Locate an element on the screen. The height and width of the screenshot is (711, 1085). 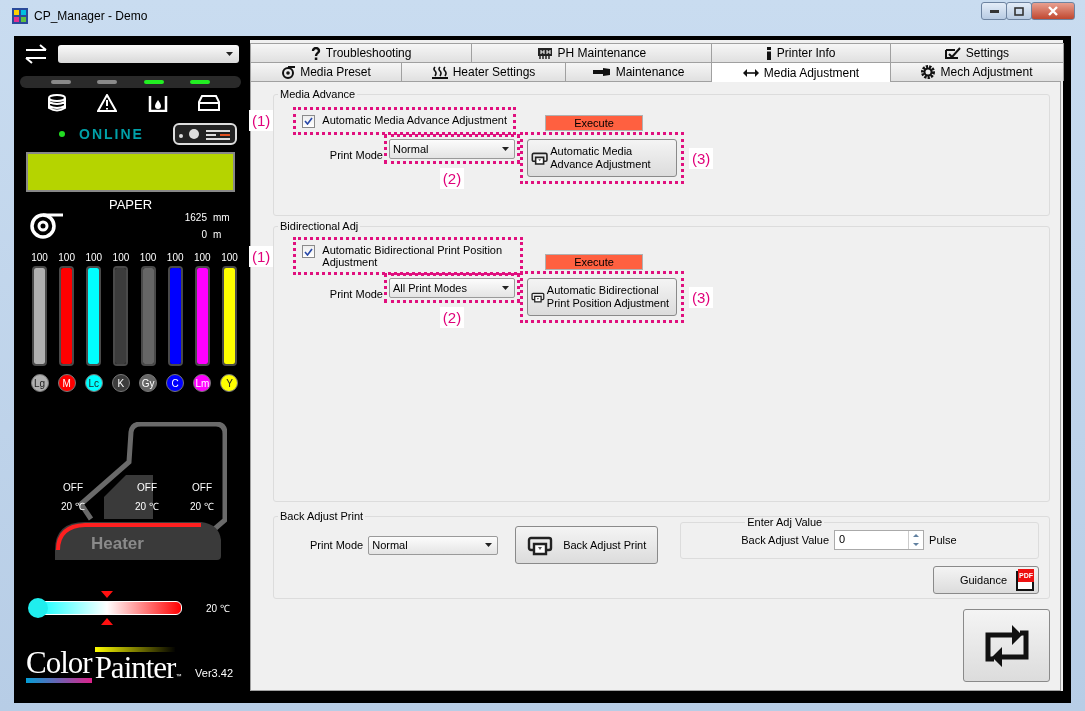
close-button is located at coordinates (1053, 11).